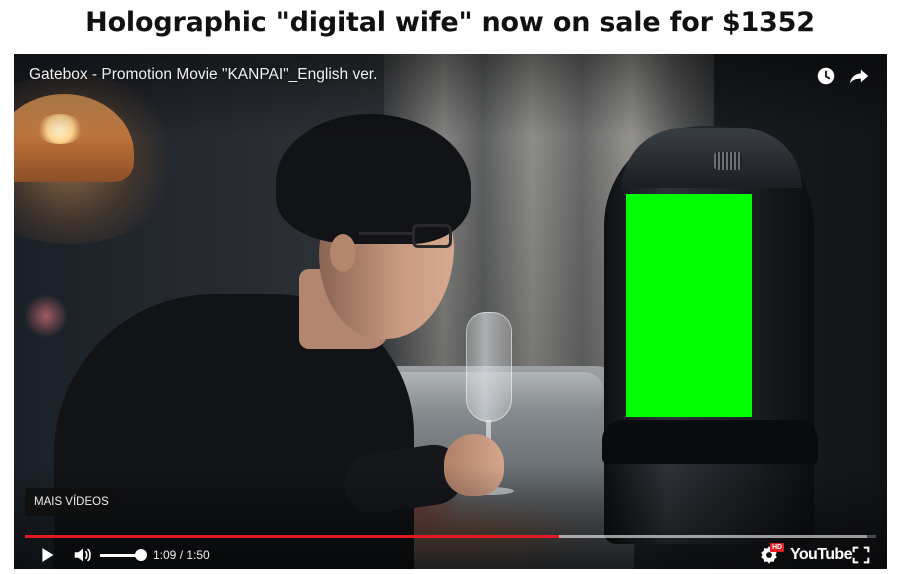 This screenshot has height=574, width=900. I want to click on share-arrow-icon, so click(859, 76).